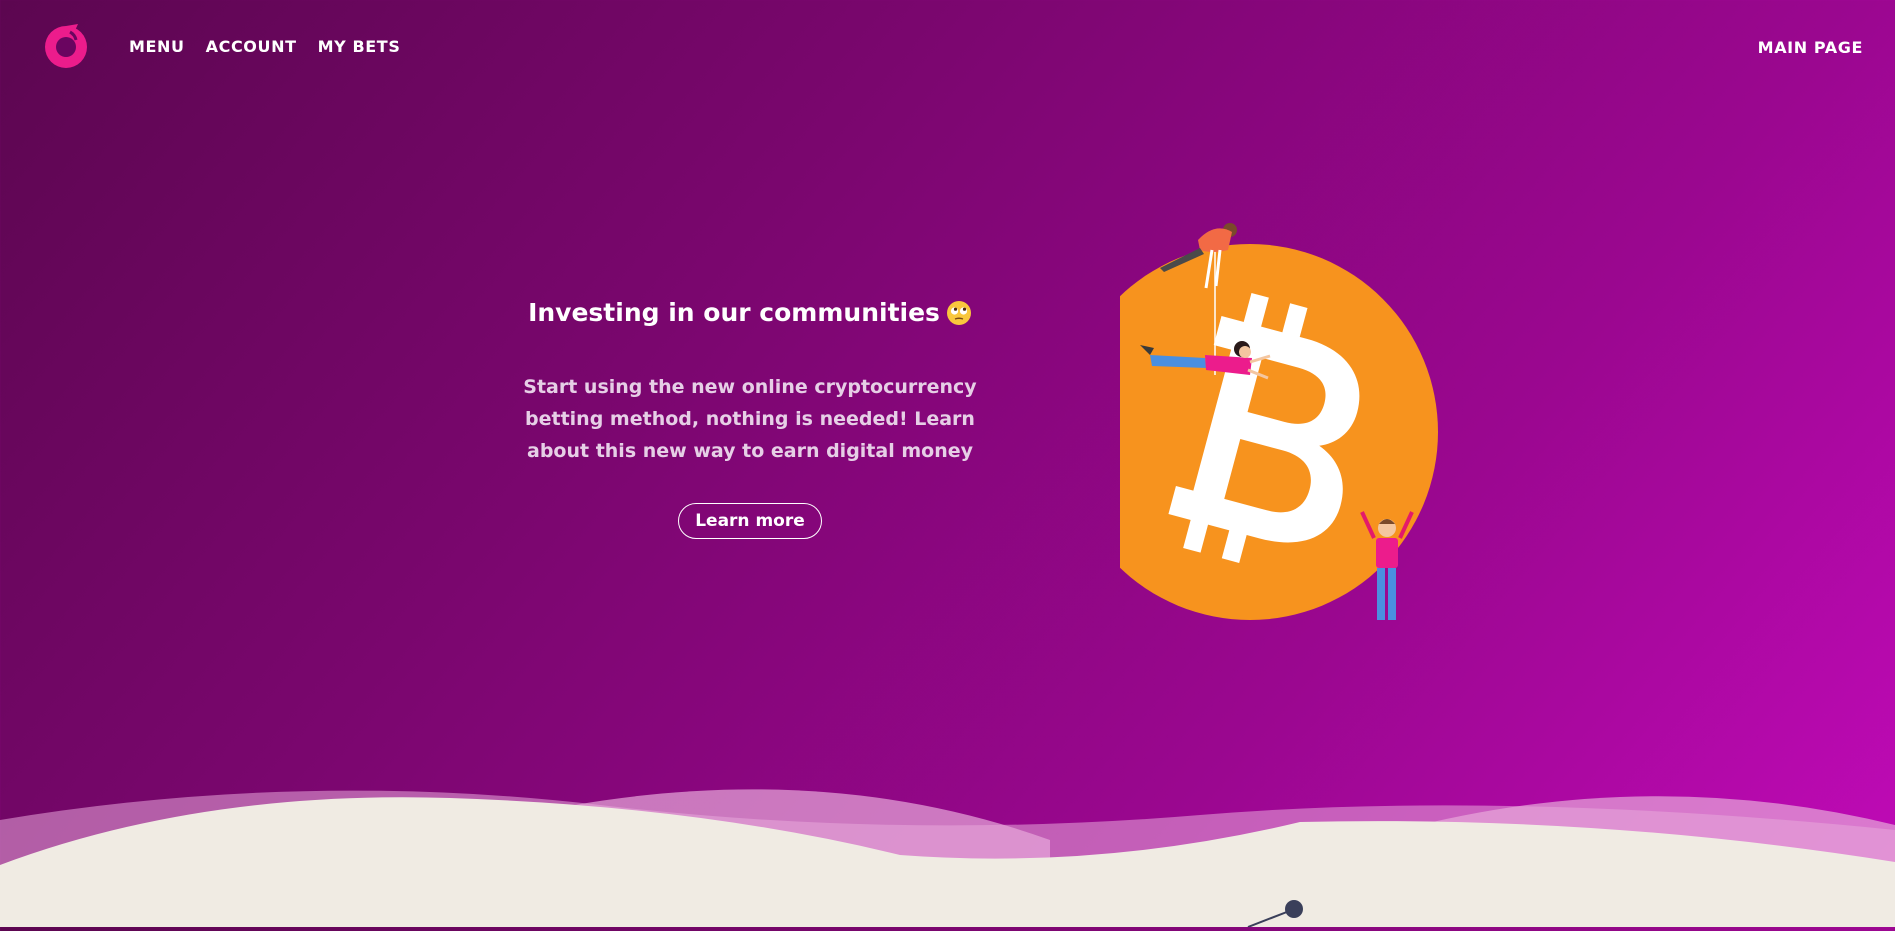 The image size is (1895, 931). I want to click on nav-link-my-bets: MY BETS, so click(359, 46).